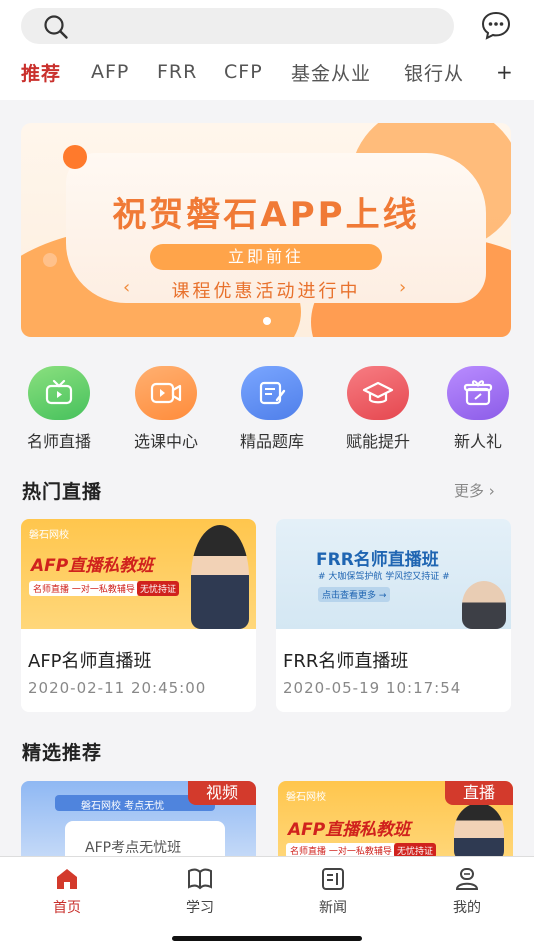 This screenshot has height=950, width=534. Describe the element at coordinates (266, 257) in the screenshot. I see `banner-cta-button: 立即前往` at that location.